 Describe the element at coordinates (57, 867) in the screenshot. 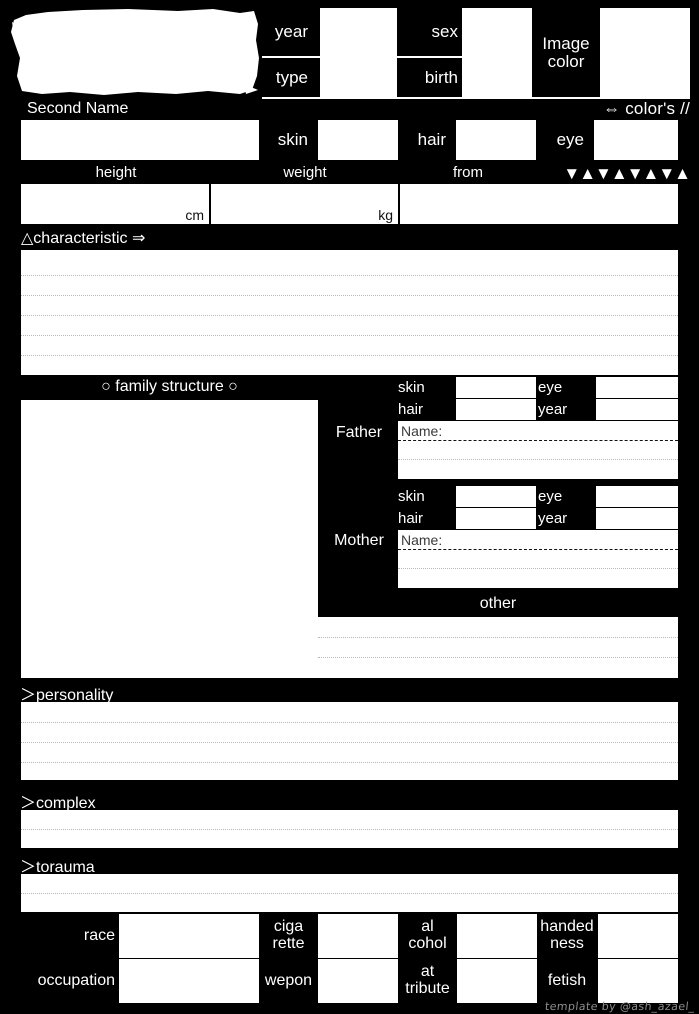

I see `torauma-heading: ＞torauma` at that location.